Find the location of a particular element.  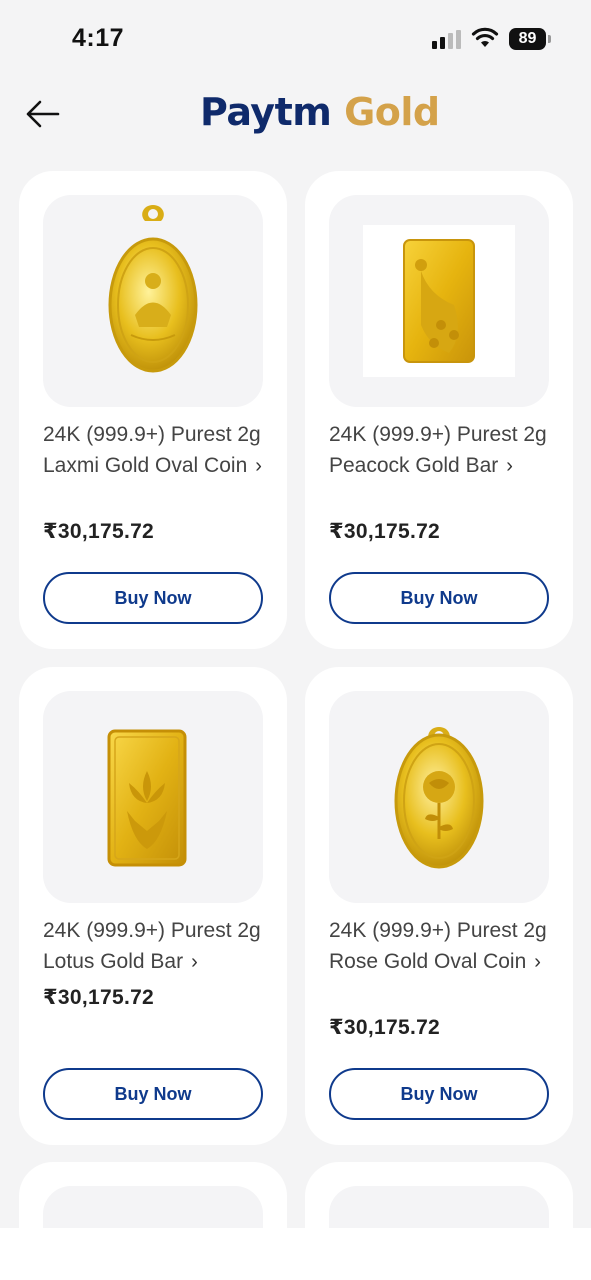

lotus-gold-bar-icon is located at coordinates (147, 798).